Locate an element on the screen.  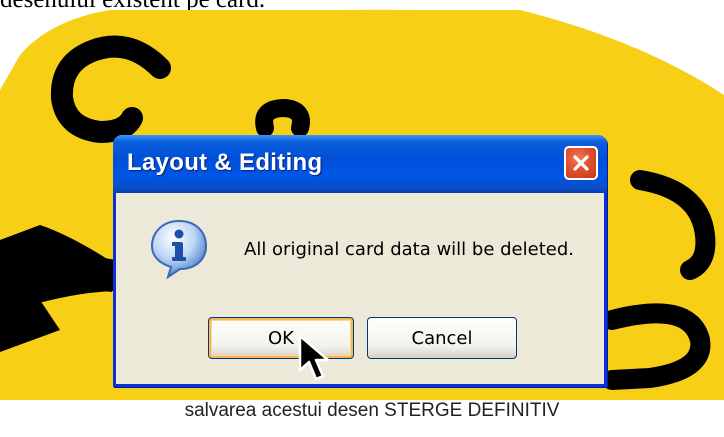
bottom-caption: salvarea acestui desen STERGE DEFINITIV is located at coordinates (372, 410).